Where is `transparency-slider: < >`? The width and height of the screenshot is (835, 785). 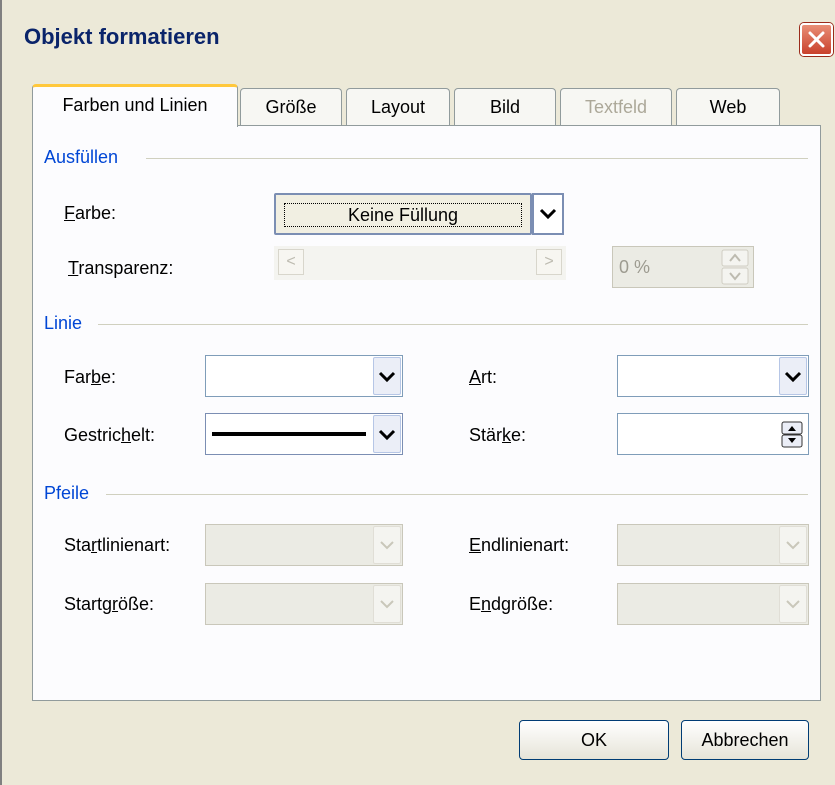
transparency-slider: < > is located at coordinates (420, 263).